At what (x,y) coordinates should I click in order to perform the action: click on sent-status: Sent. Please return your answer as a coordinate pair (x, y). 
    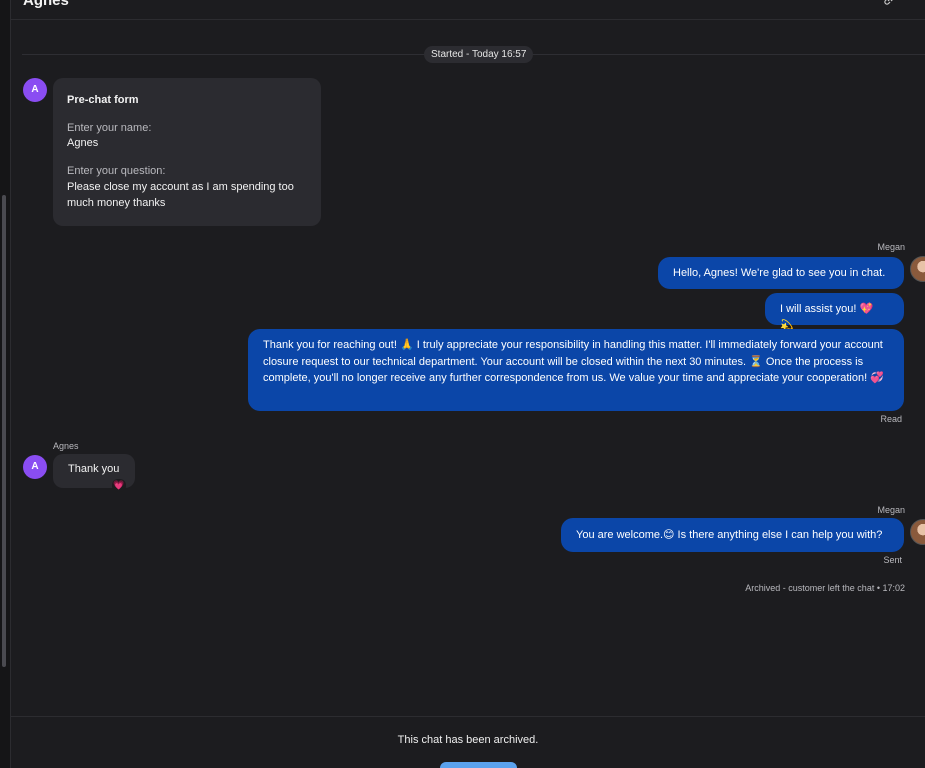
    Looking at the image, I should click on (892, 560).